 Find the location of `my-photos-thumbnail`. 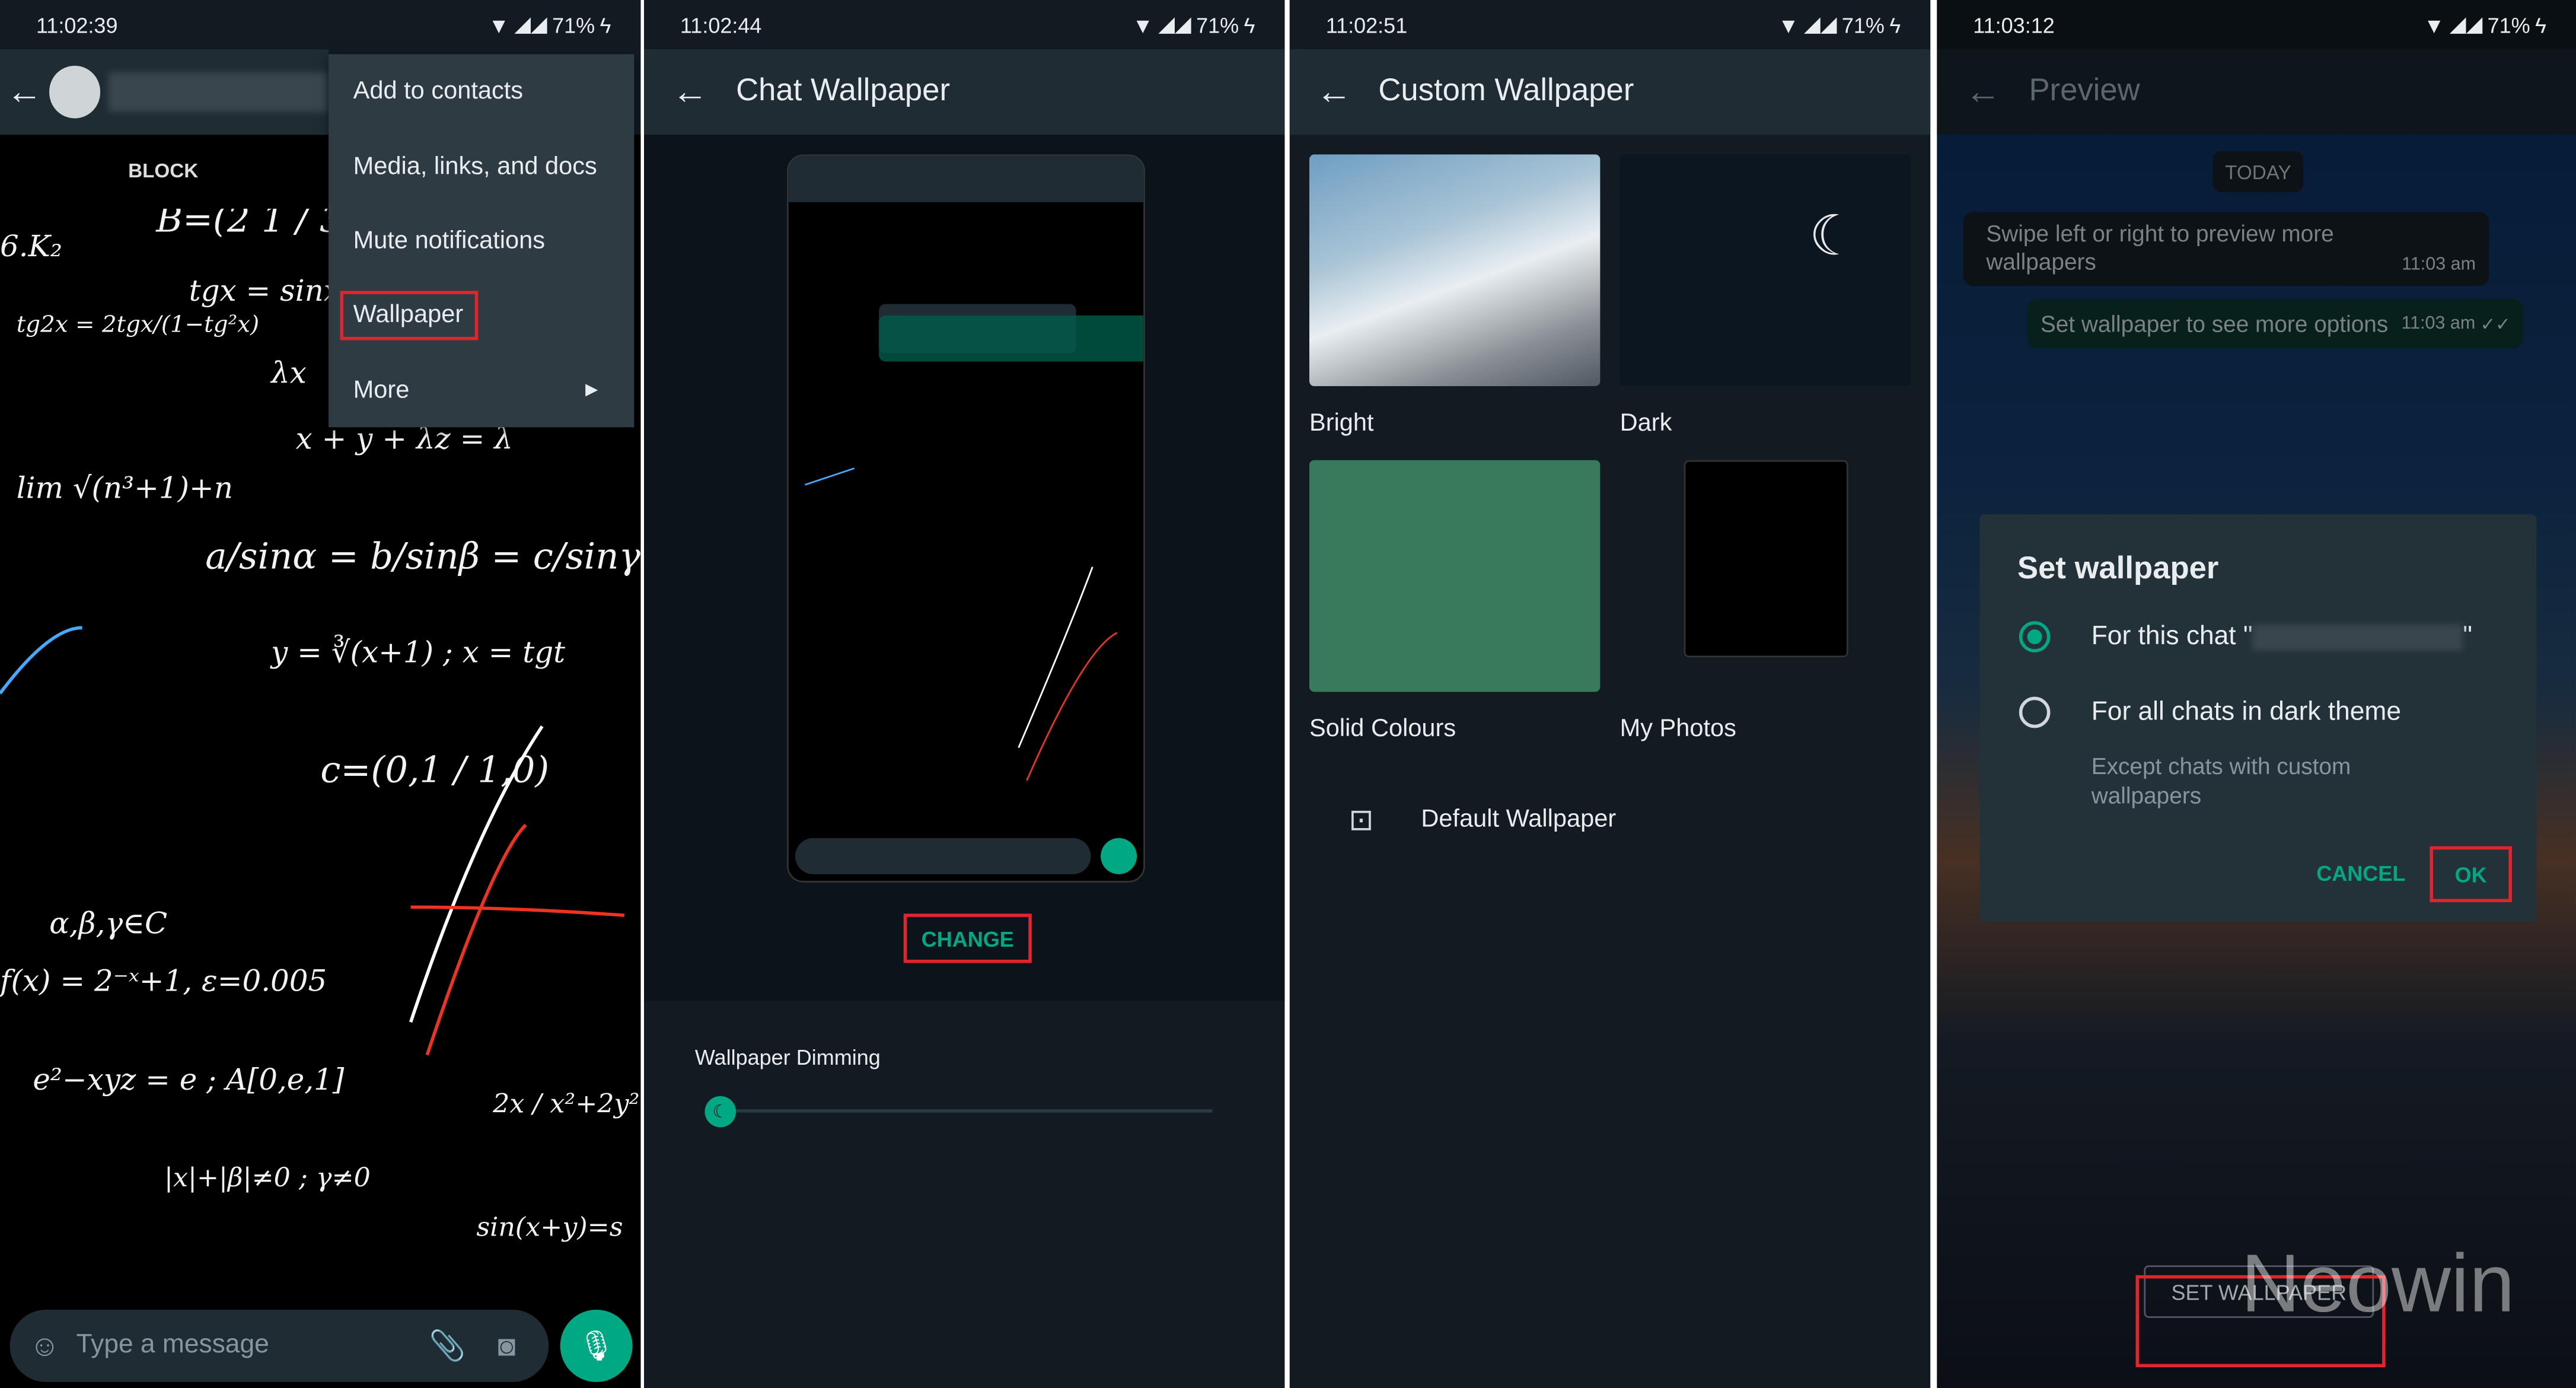

my-photos-thumbnail is located at coordinates (1766, 559).